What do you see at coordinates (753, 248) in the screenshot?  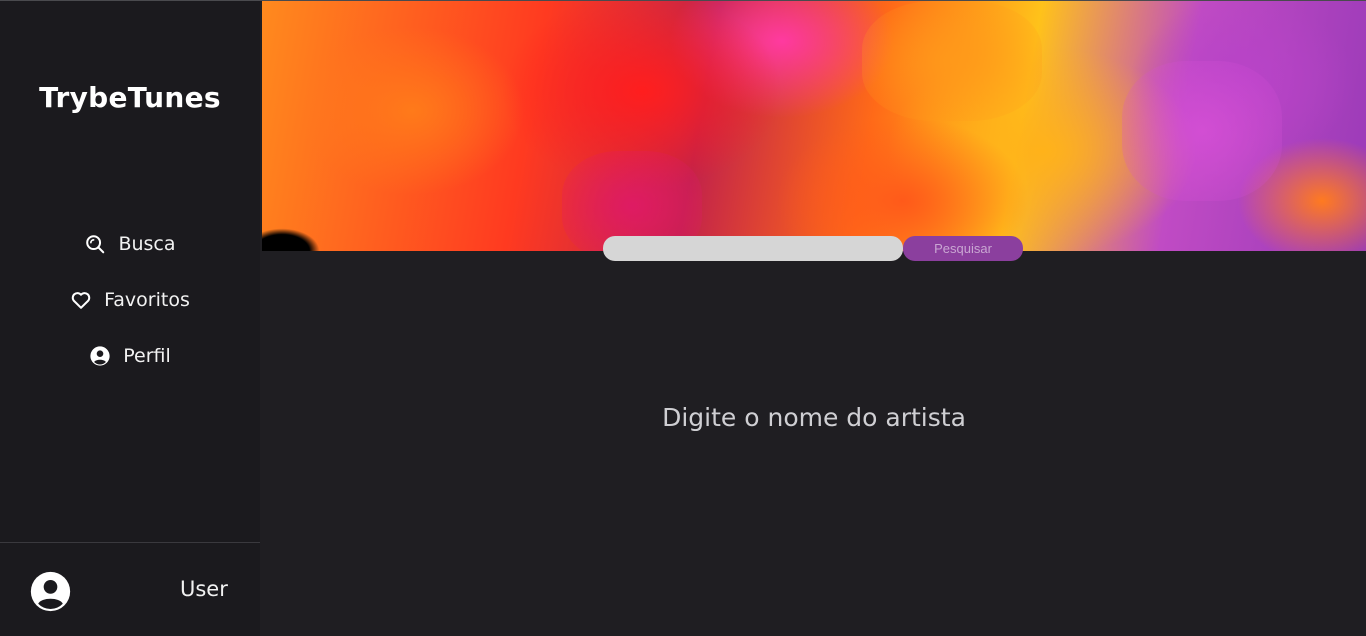 I see `search-input` at bounding box center [753, 248].